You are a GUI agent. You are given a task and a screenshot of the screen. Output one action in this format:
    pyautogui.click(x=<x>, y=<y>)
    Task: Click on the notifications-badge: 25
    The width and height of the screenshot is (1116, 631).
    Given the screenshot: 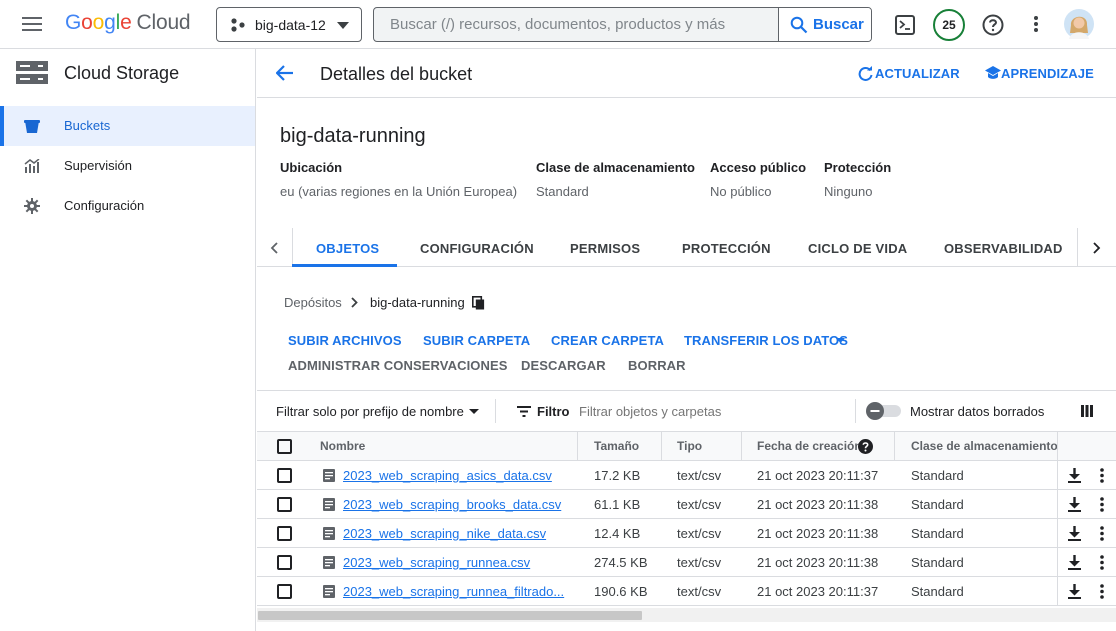 What is the action you would take?
    pyautogui.click(x=949, y=25)
    